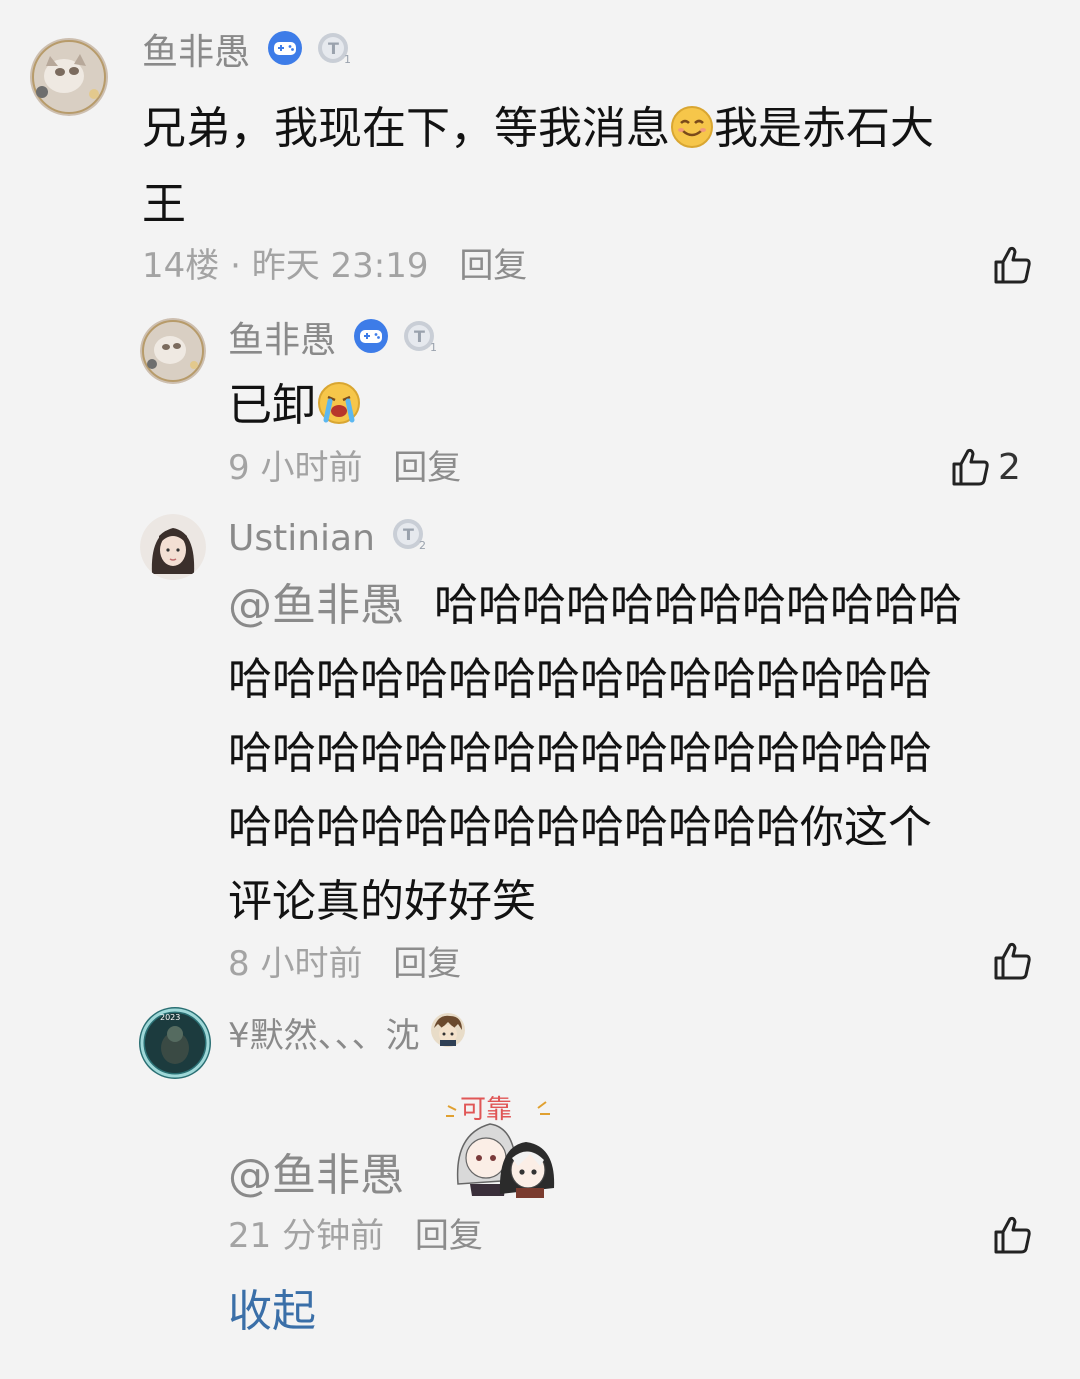 Image resolution: width=1080 pixels, height=1379 pixels. What do you see at coordinates (181, 266) in the screenshot?
I see `floor-number: 14楼` at bounding box center [181, 266].